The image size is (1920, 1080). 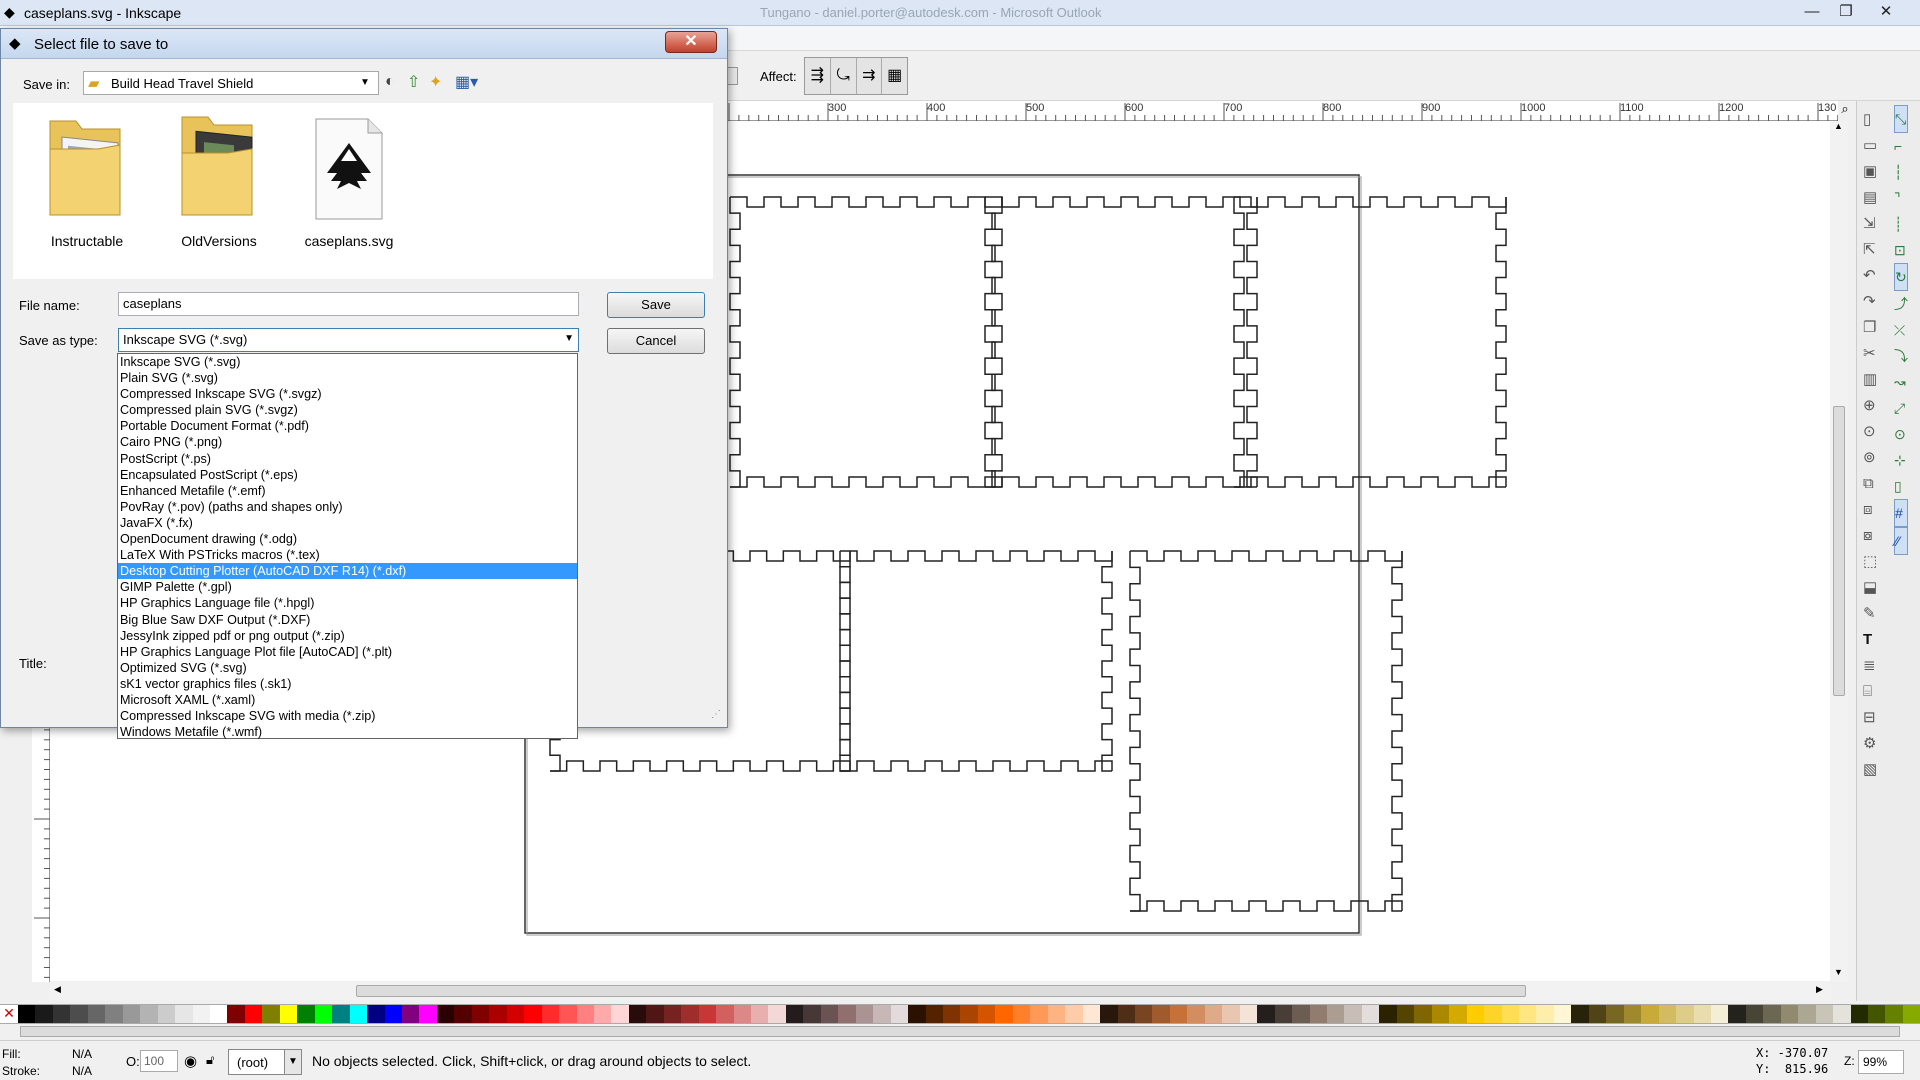 I want to click on file-type-option: Compressed plain SVG (*.svgz), so click(x=347, y=410).